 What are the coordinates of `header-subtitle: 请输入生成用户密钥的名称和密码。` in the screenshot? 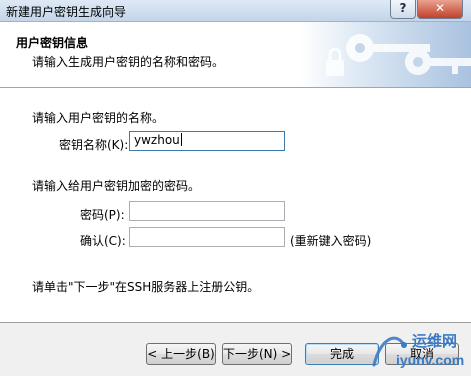 It's located at (128, 62).